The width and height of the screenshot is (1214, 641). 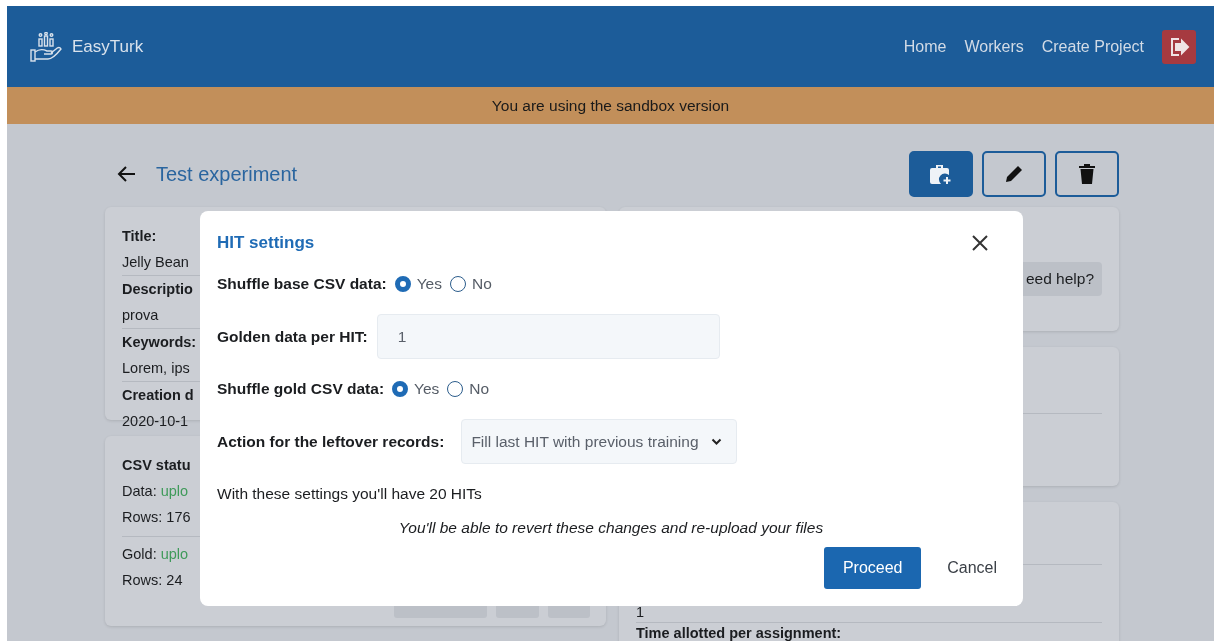 What do you see at coordinates (159, 342) in the screenshot?
I see `field-label: Keywords:` at bounding box center [159, 342].